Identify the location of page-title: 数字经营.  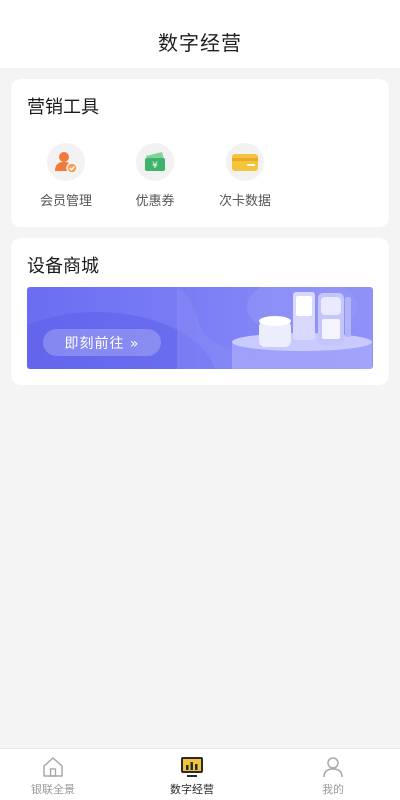
(200, 43).